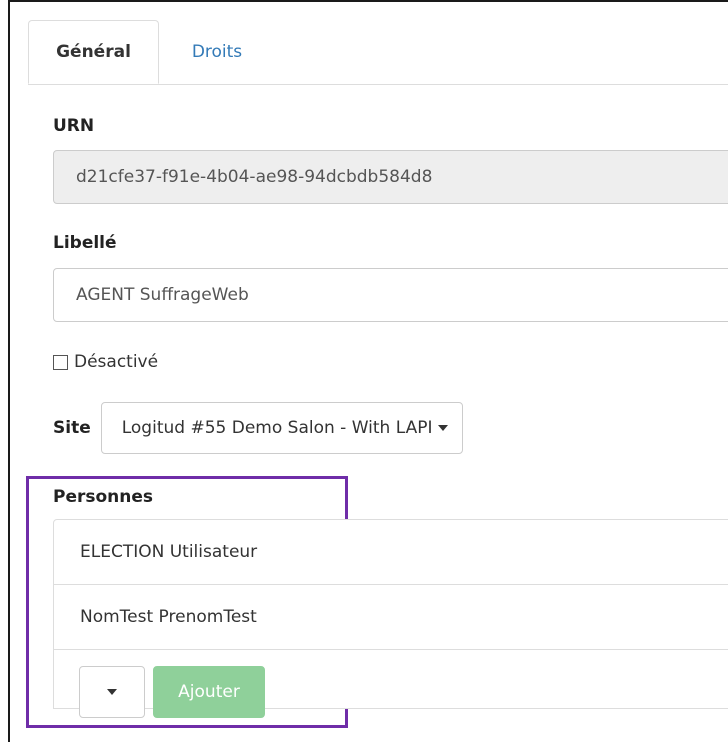 The height and width of the screenshot is (742, 728). Describe the element at coordinates (390, 552) in the screenshot. I see `list-item: ELECTION Utilisateur` at that location.